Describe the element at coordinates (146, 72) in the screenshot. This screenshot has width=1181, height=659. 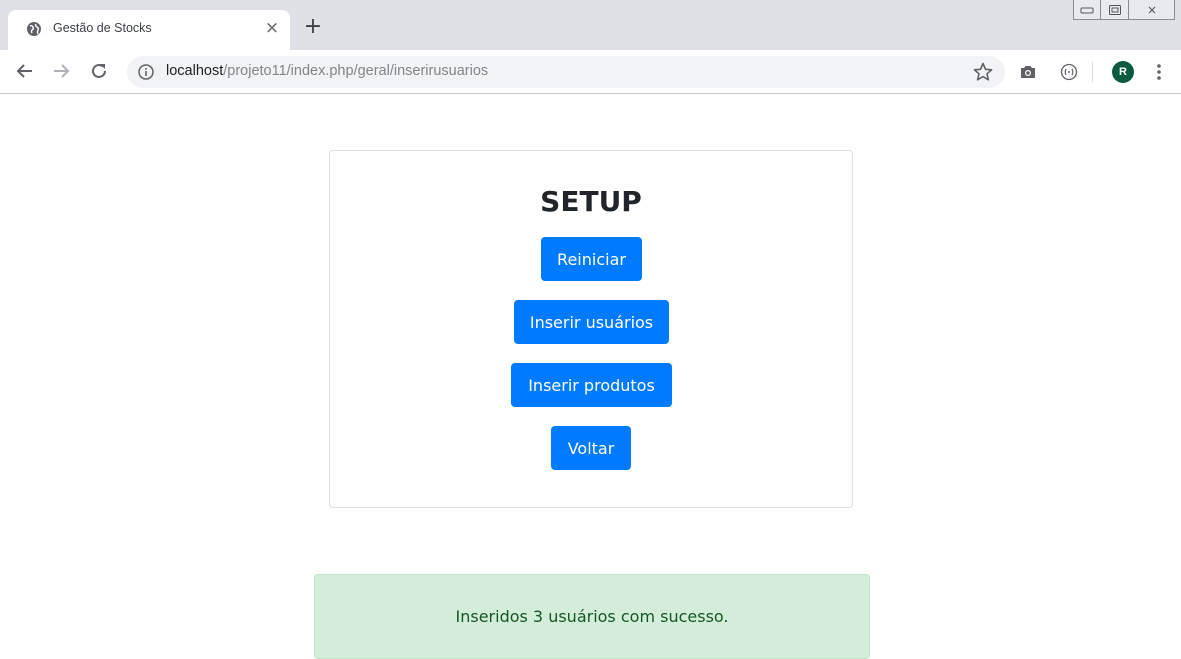
I see `info-icon` at that location.